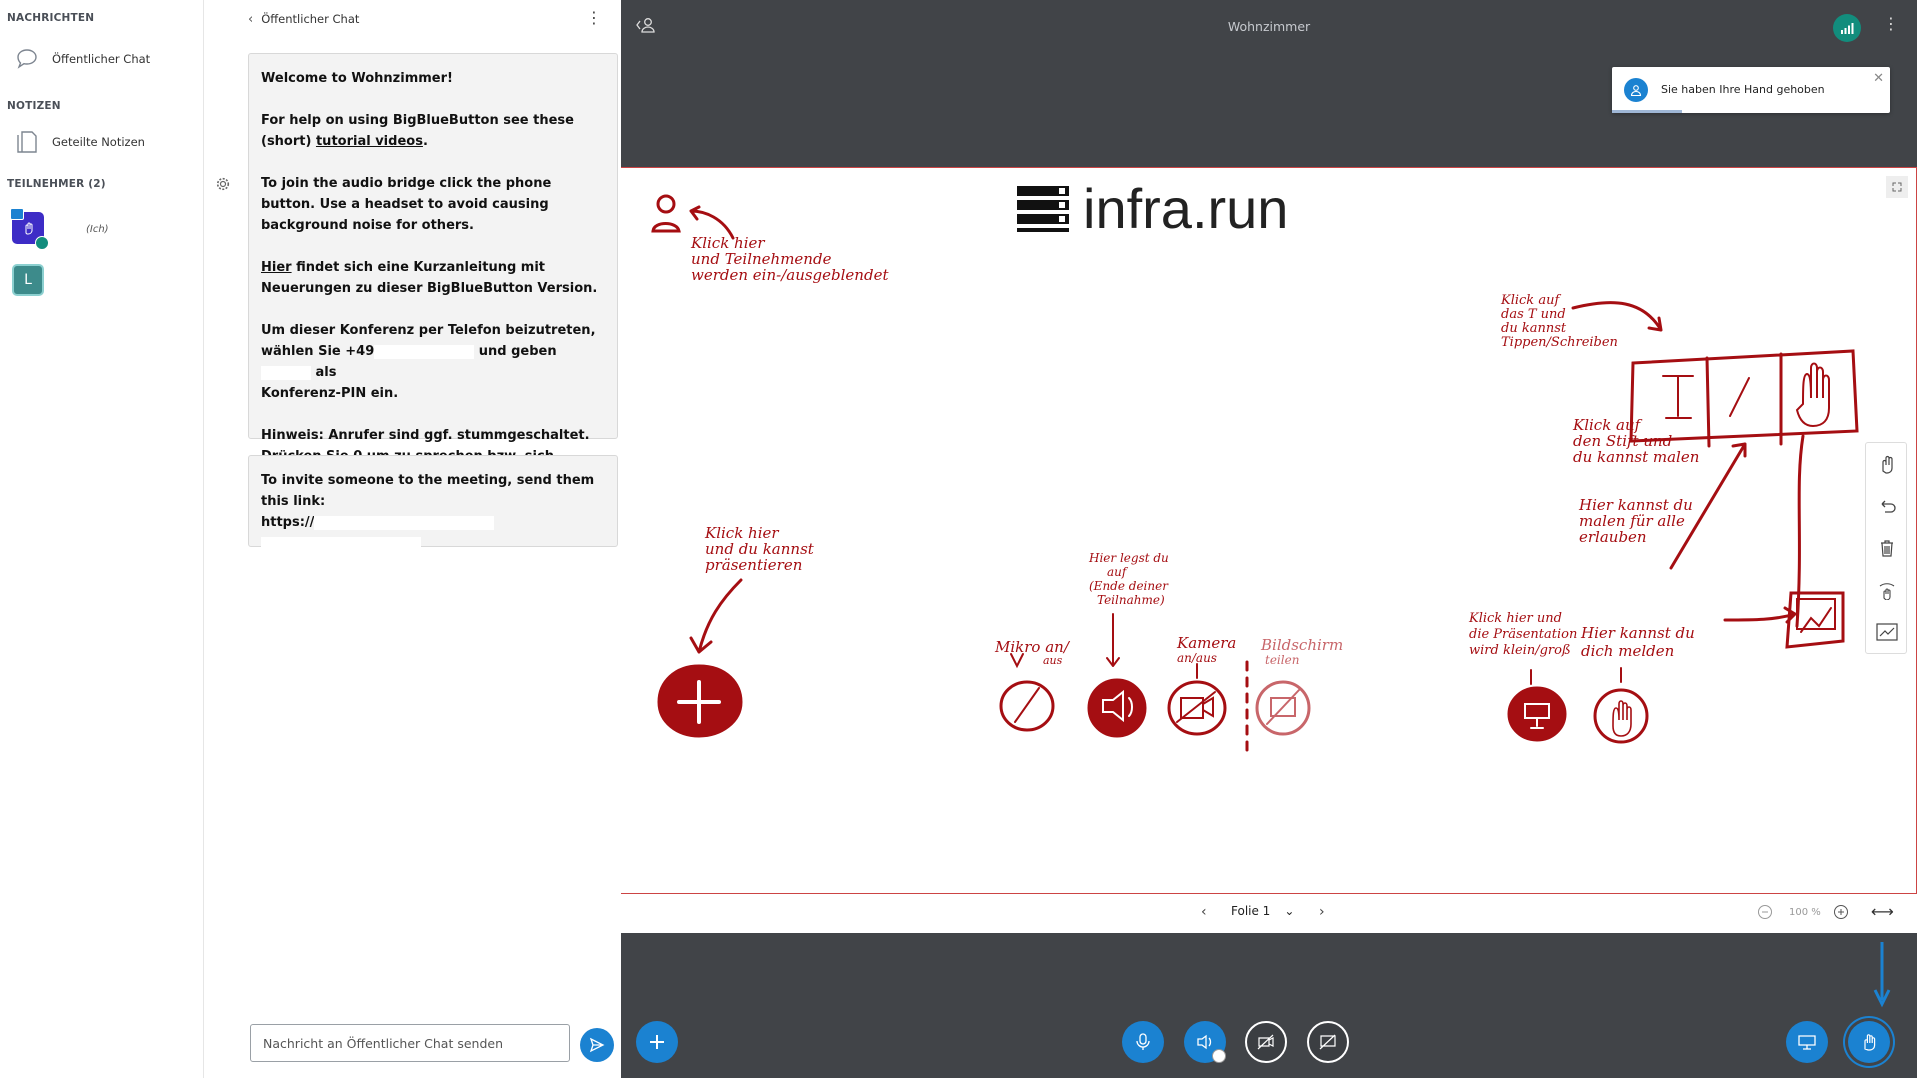  What do you see at coordinates (1743, 89) in the screenshot?
I see `toast-text: Sie haben Ihre Hand gehoben` at bounding box center [1743, 89].